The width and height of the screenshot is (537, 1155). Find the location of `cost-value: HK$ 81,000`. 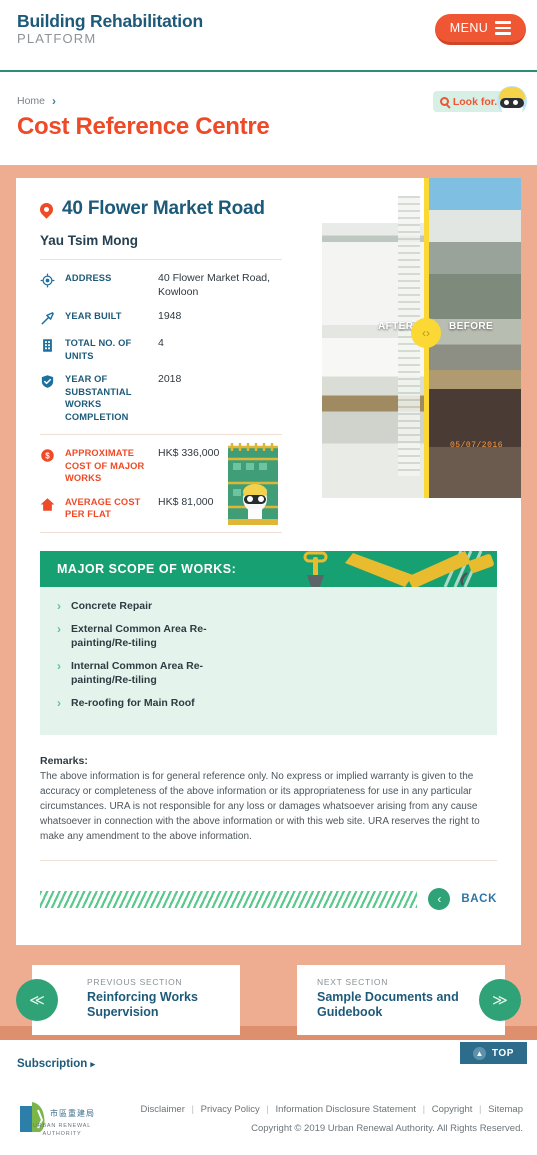

cost-value: HK$ 81,000 is located at coordinates (186, 501).